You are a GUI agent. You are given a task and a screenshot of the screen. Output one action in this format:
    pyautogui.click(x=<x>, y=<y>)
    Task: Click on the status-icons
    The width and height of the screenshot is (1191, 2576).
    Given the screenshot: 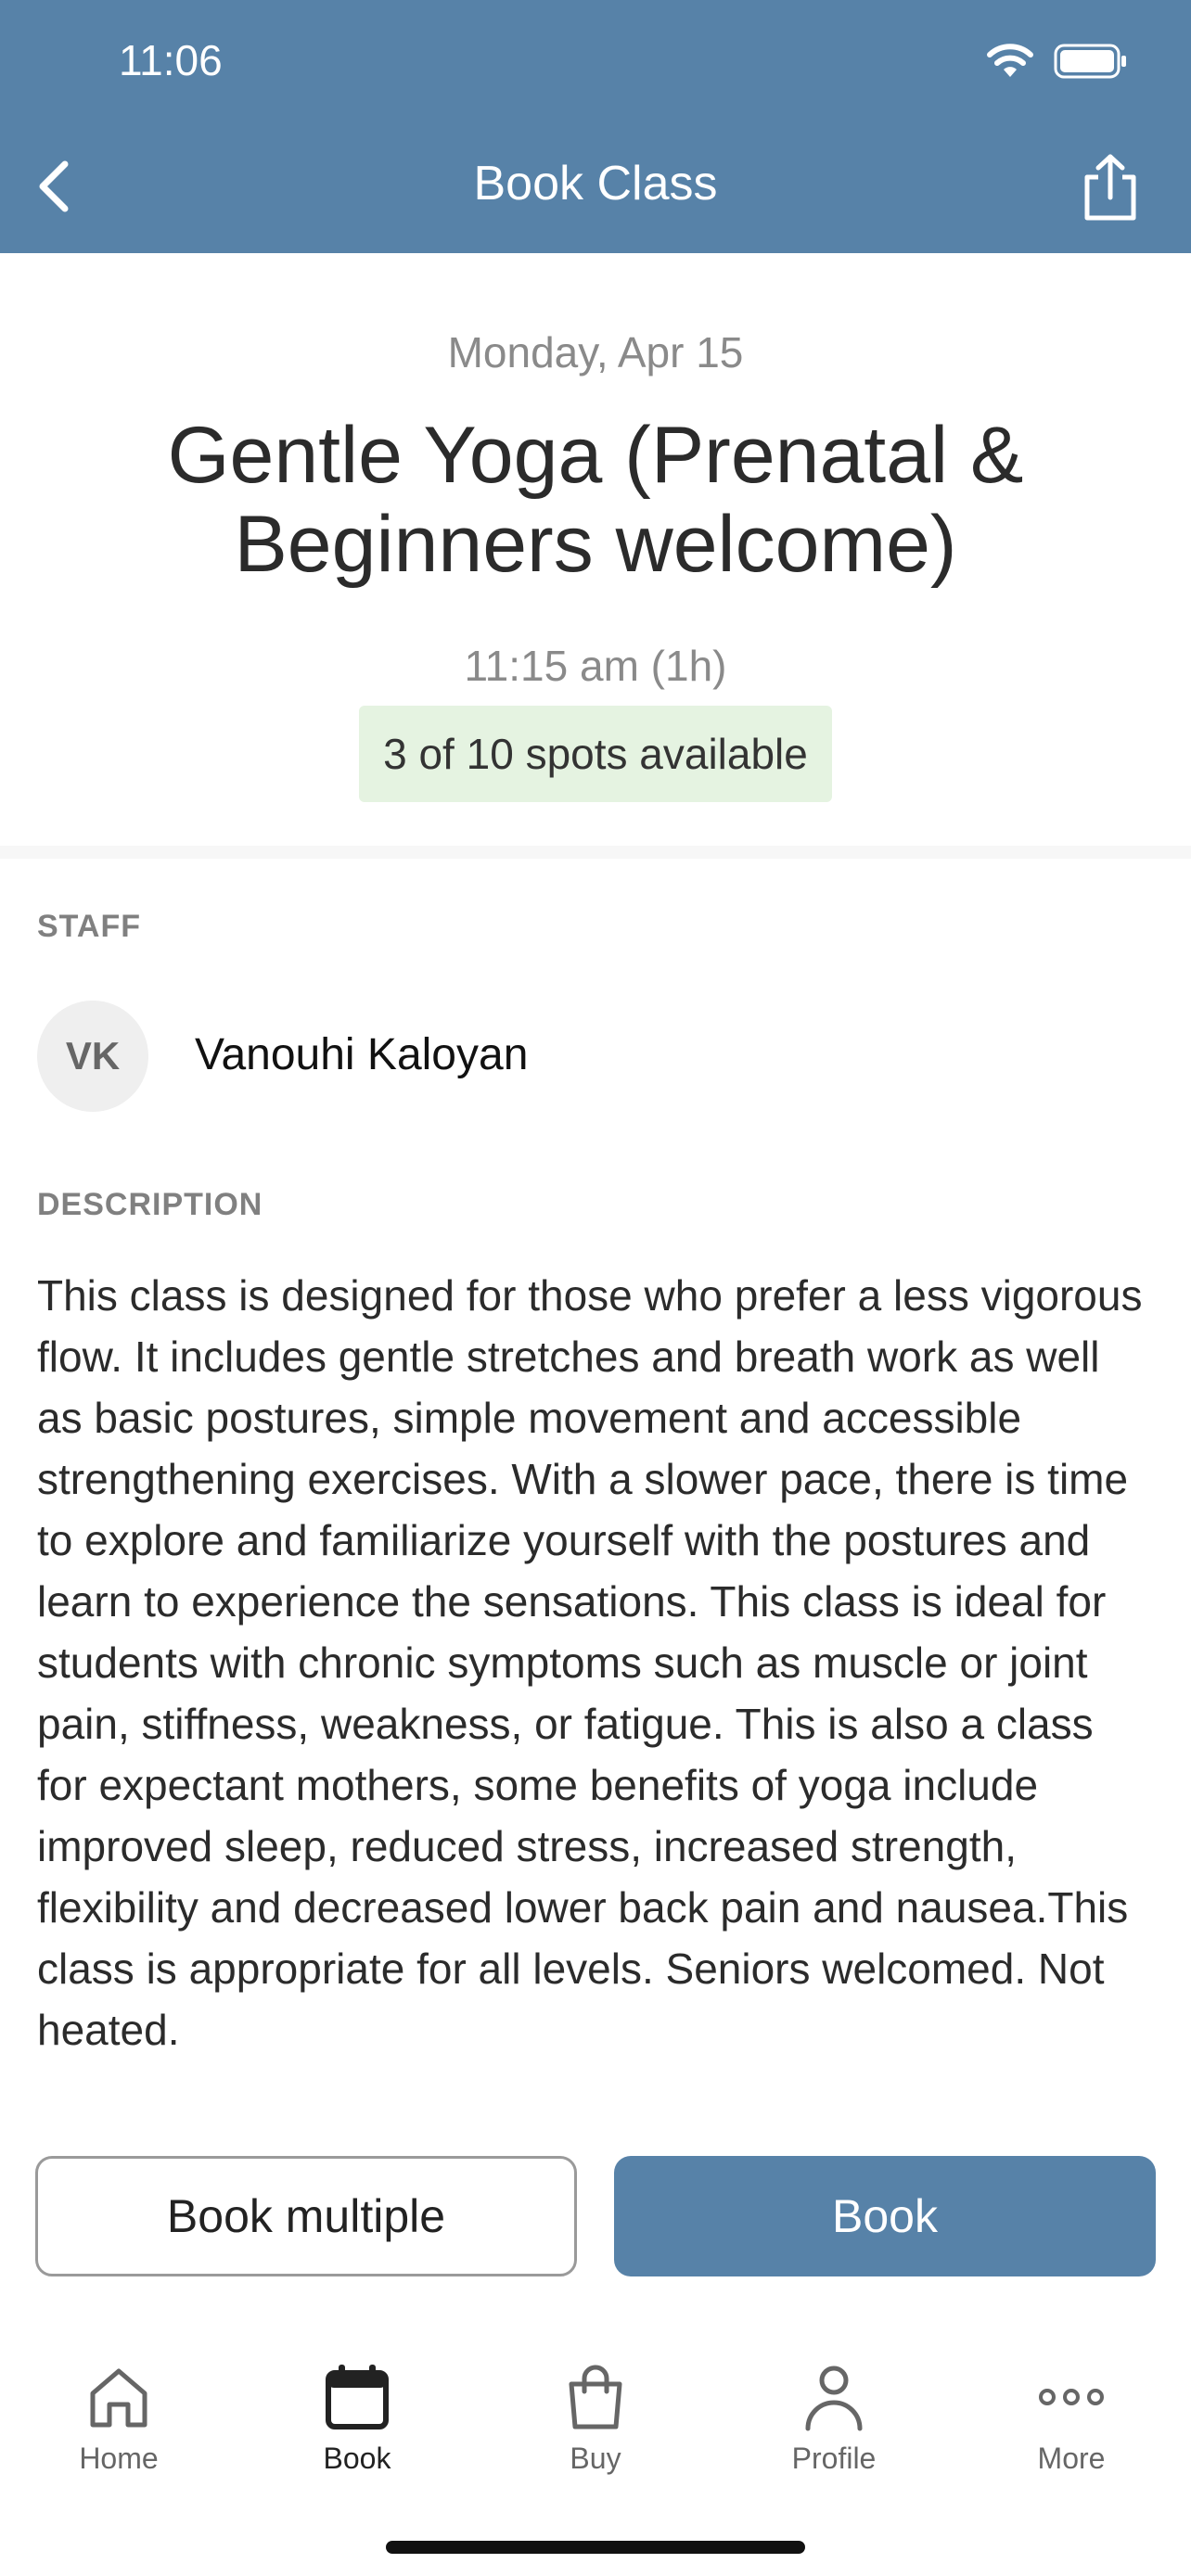 What is the action you would take?
    pyautogui.click(x=1058, y=61)
    